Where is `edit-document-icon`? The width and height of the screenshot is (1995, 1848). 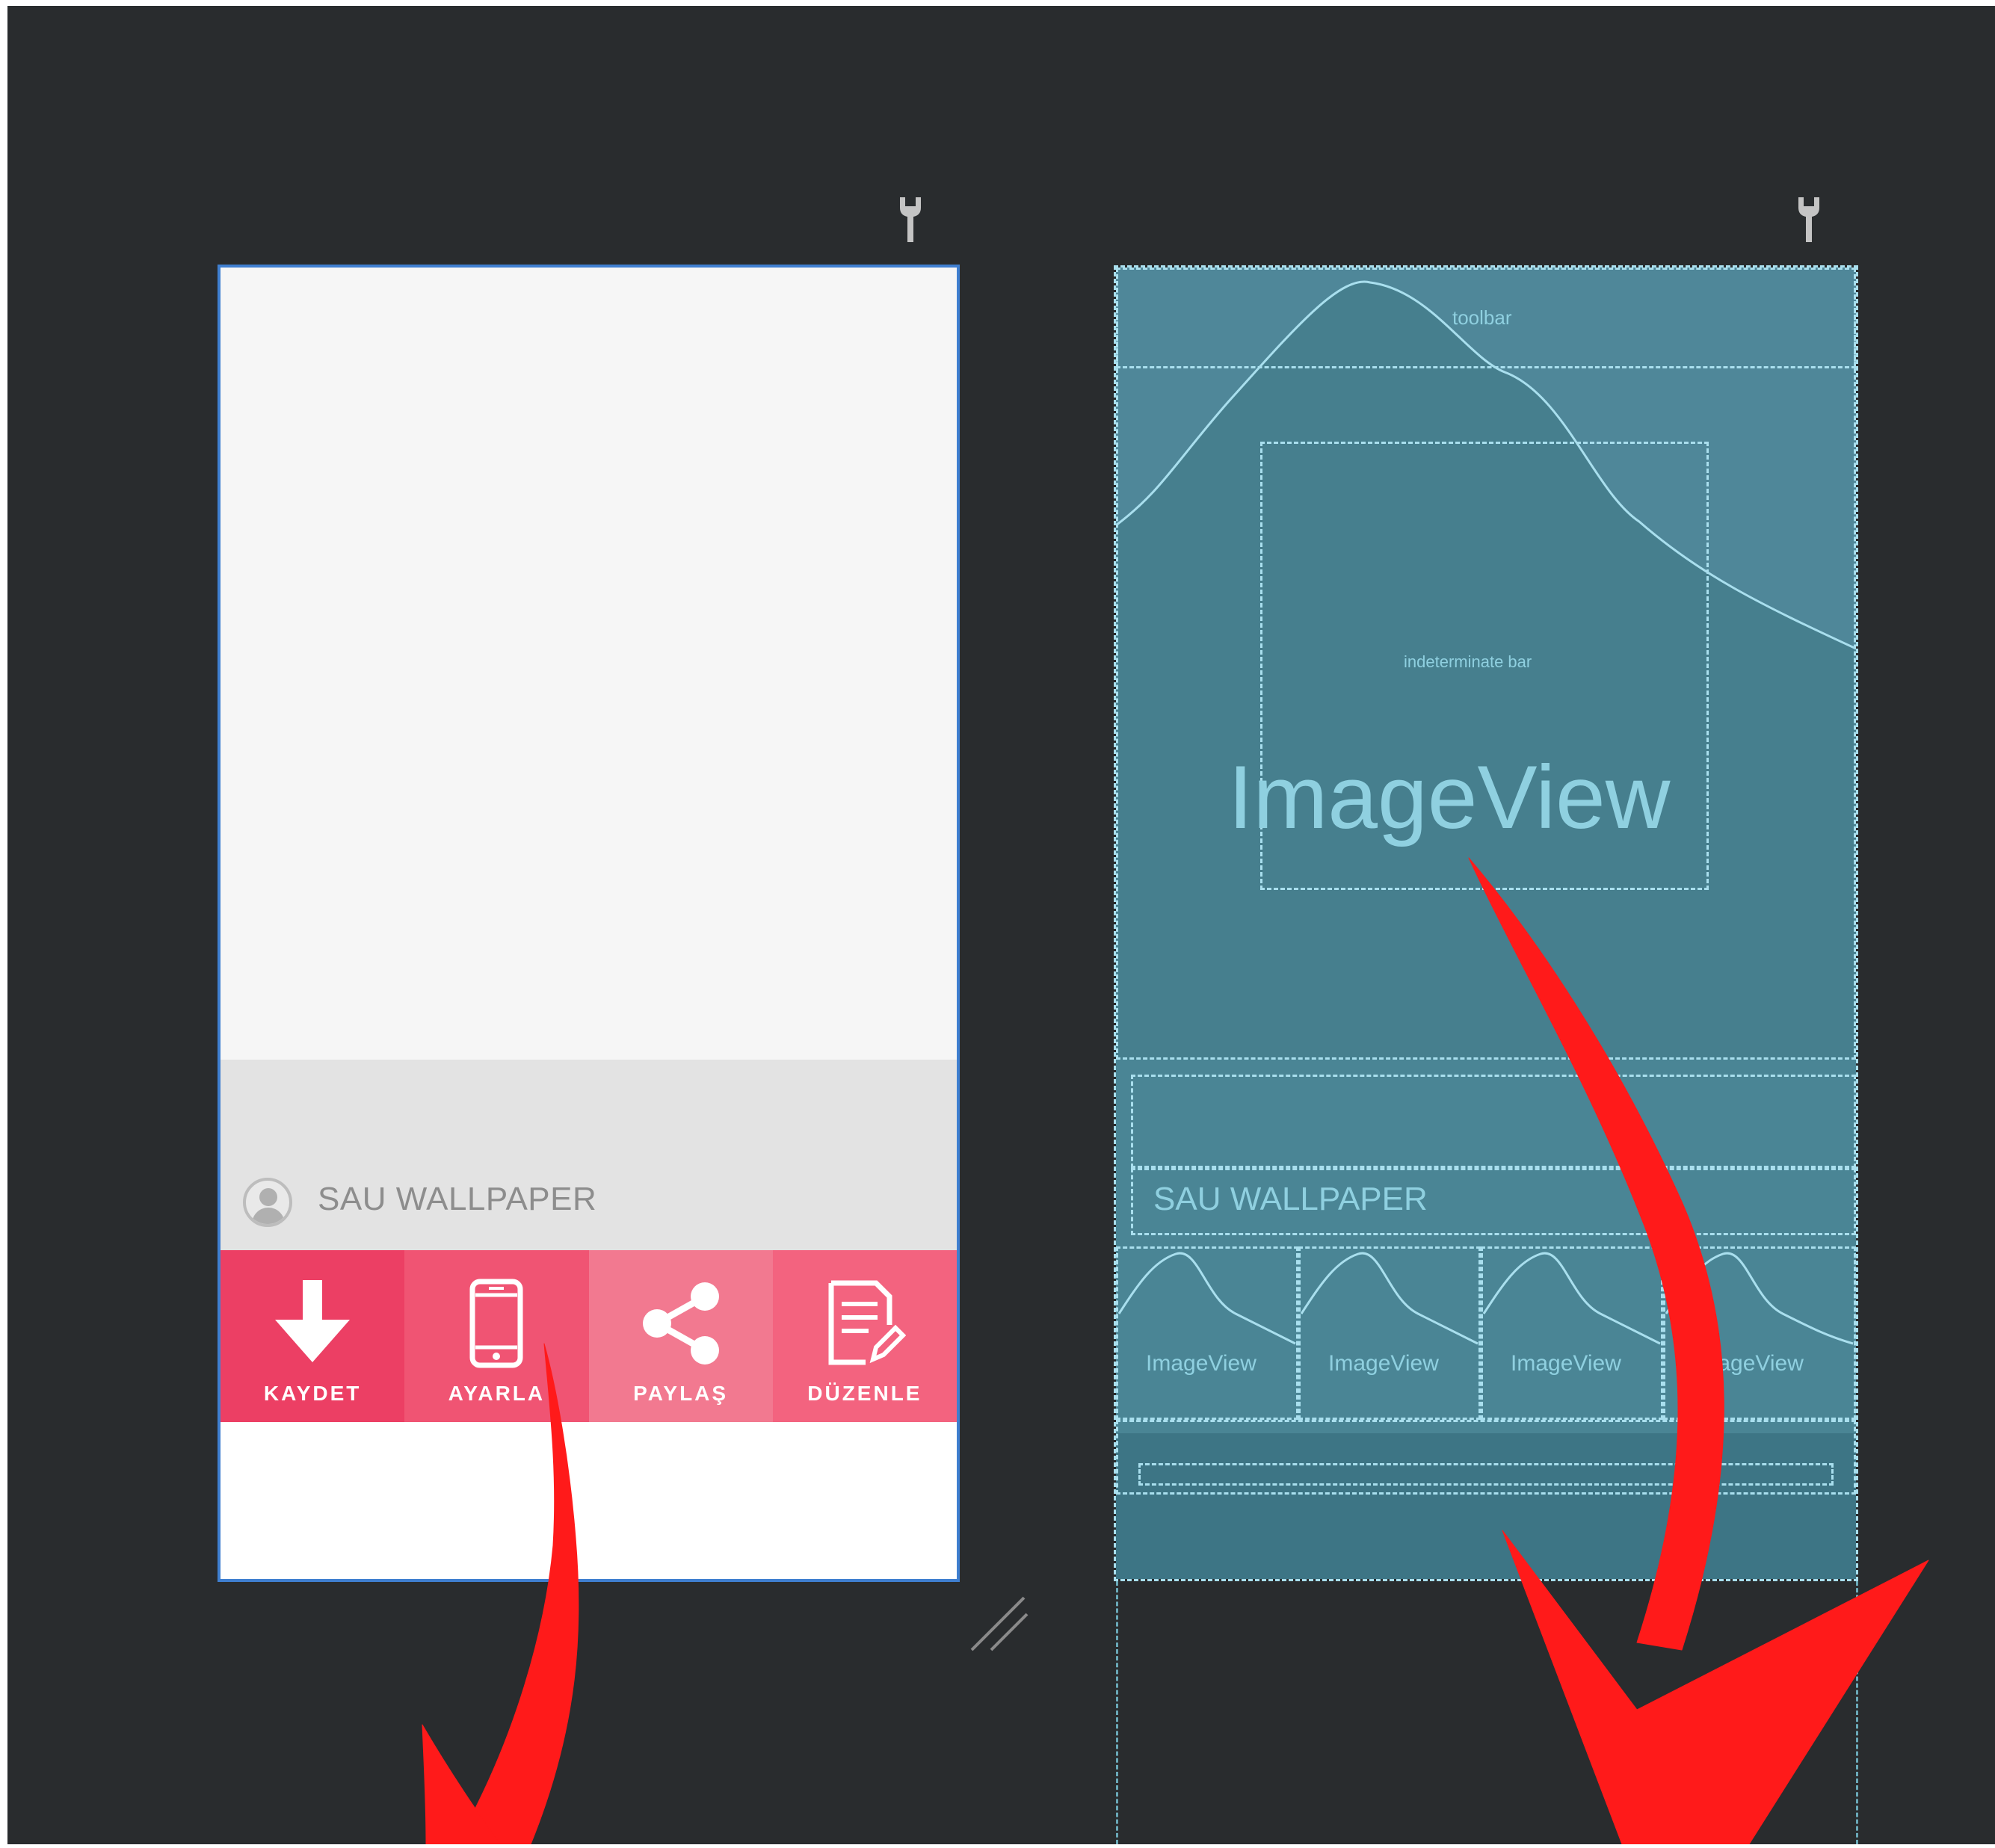 edit-document-icon is located at coordinates (867, 1322).